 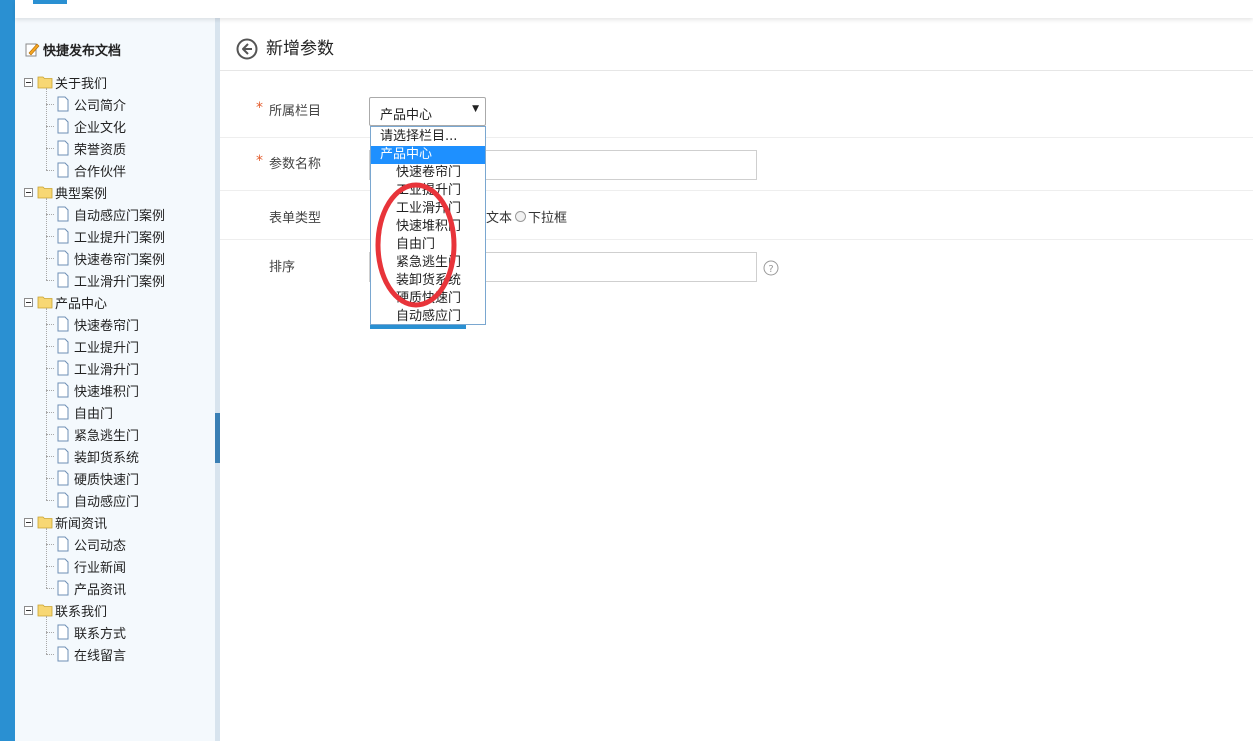 I want to click on top-bar, so click(x=634, y=9).